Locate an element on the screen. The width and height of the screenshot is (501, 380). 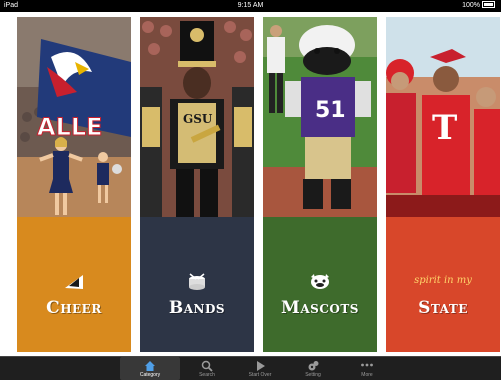
bands-hat-text: GSU is located at coordinates (198, 119).